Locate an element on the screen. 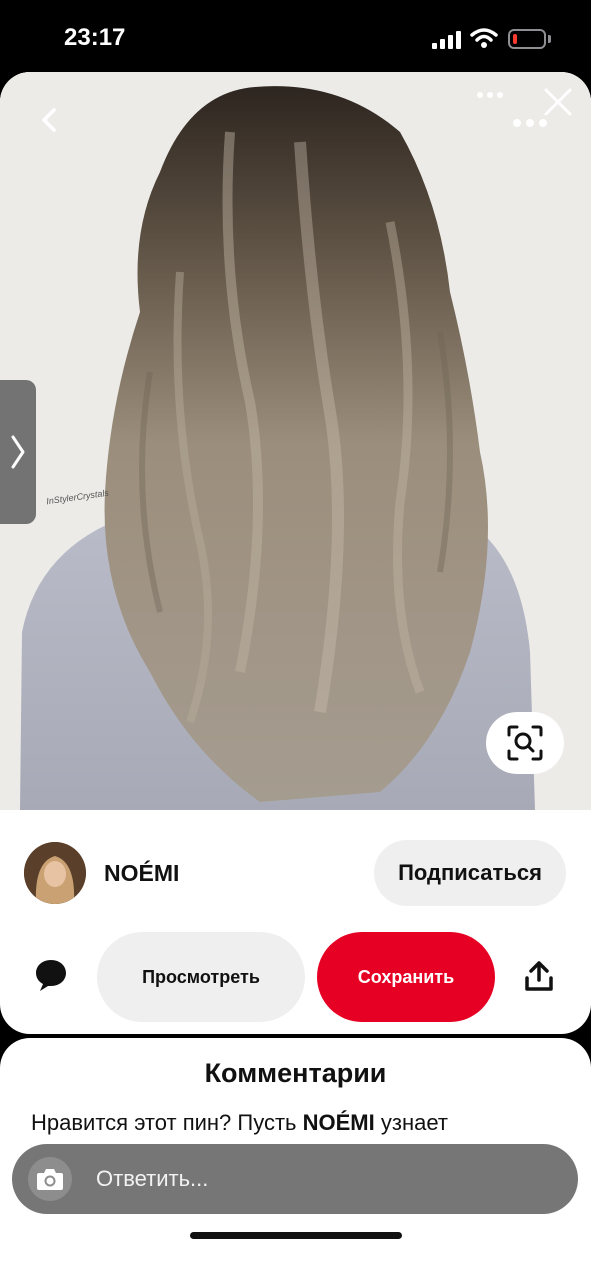 The image size is (591, 1280). visual-search-button is located at coordinates (525, 743).